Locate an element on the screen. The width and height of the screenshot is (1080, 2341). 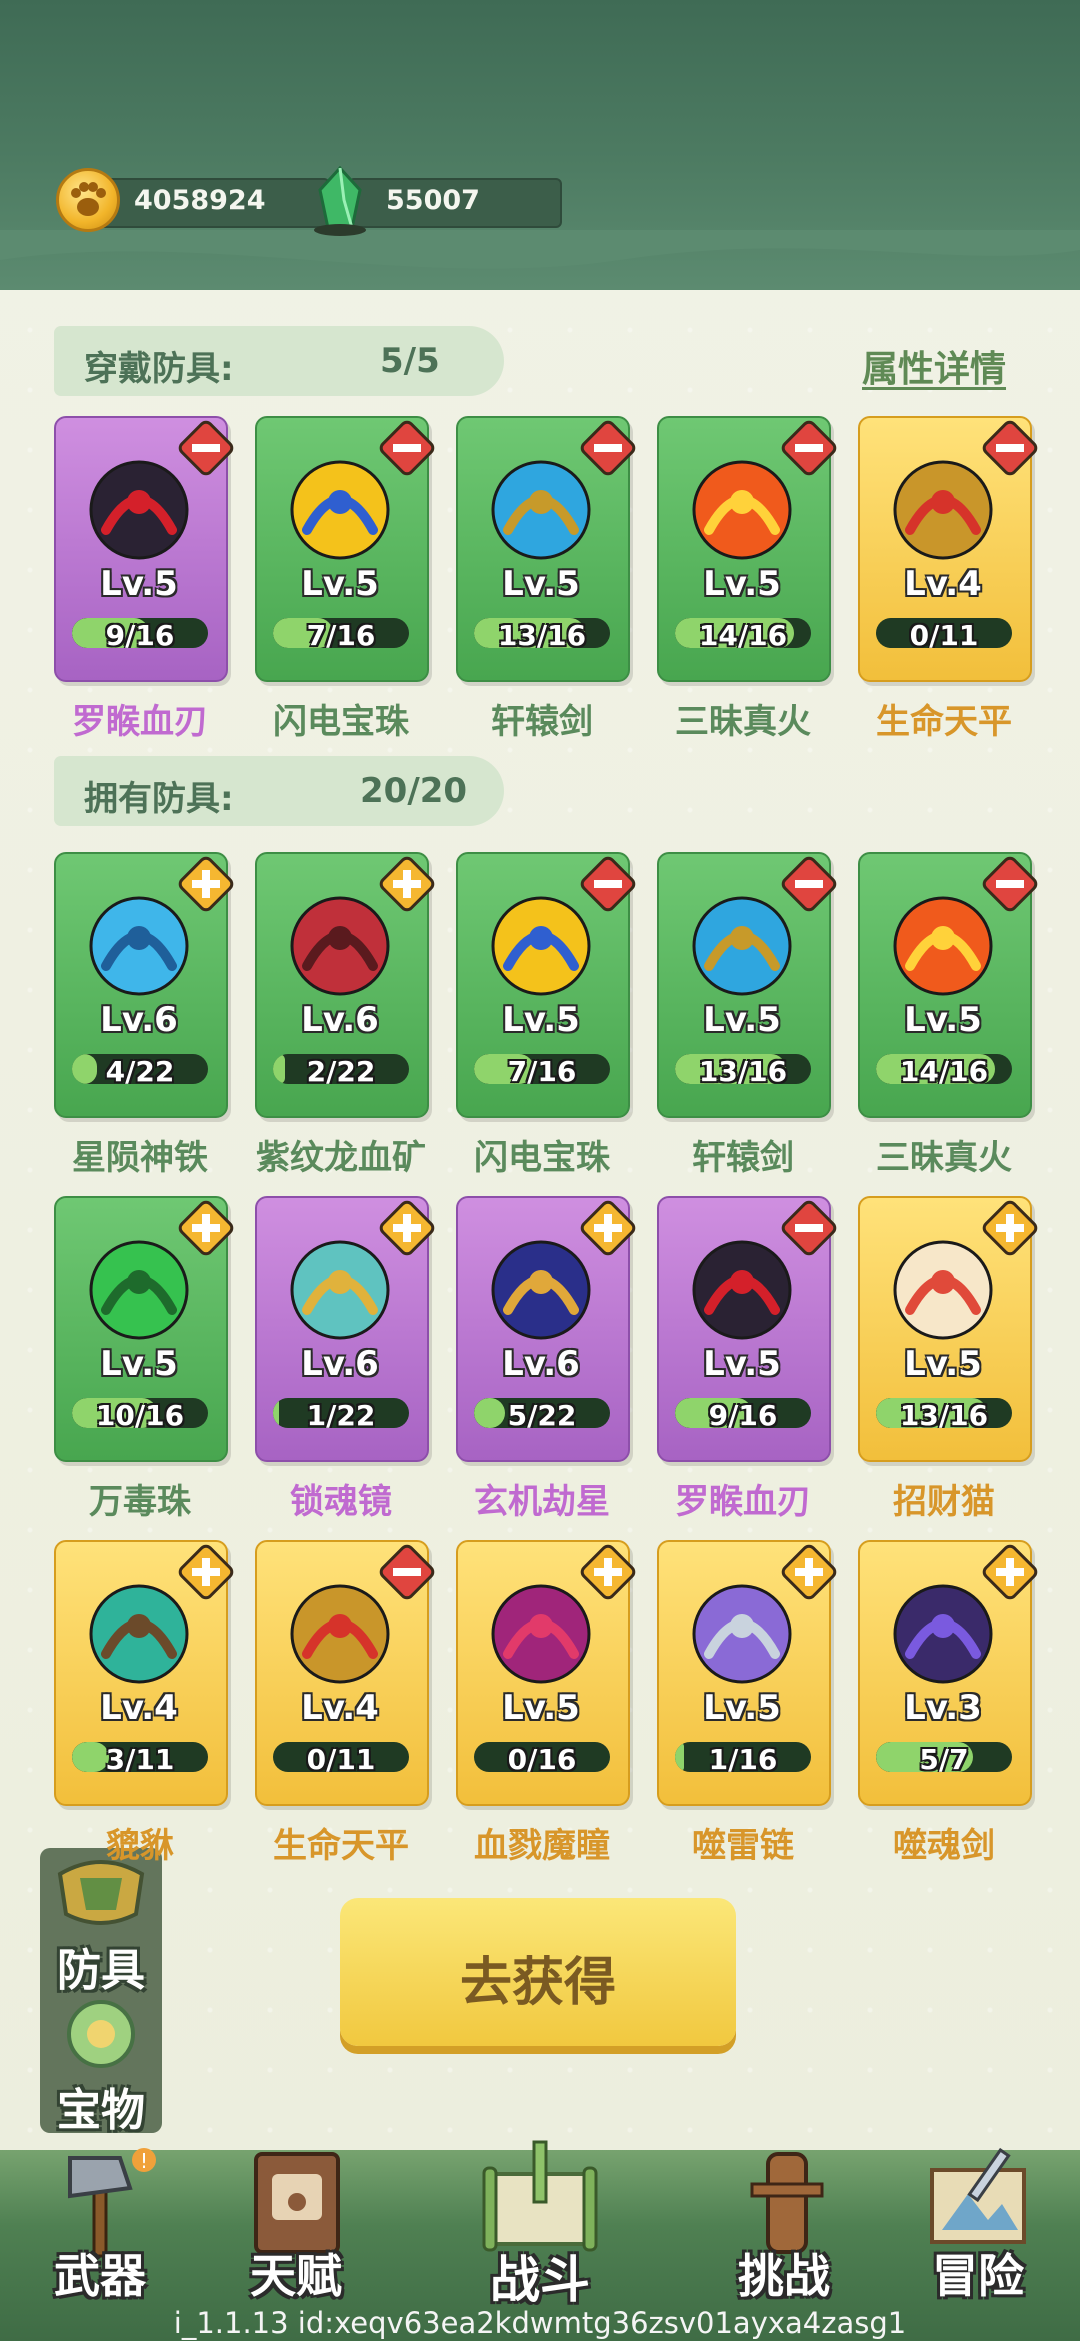
armor-card: Lv.6 4/22 is located at coordinates (144, 985).